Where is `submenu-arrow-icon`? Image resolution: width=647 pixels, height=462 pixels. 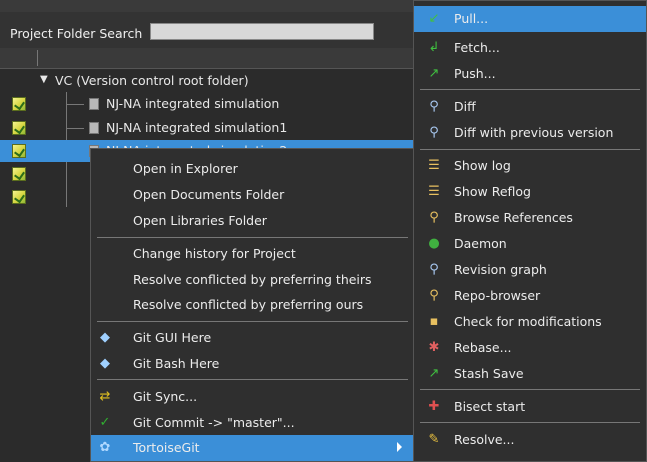
submenu-arrow-icon is located at coordinates (399, 447).